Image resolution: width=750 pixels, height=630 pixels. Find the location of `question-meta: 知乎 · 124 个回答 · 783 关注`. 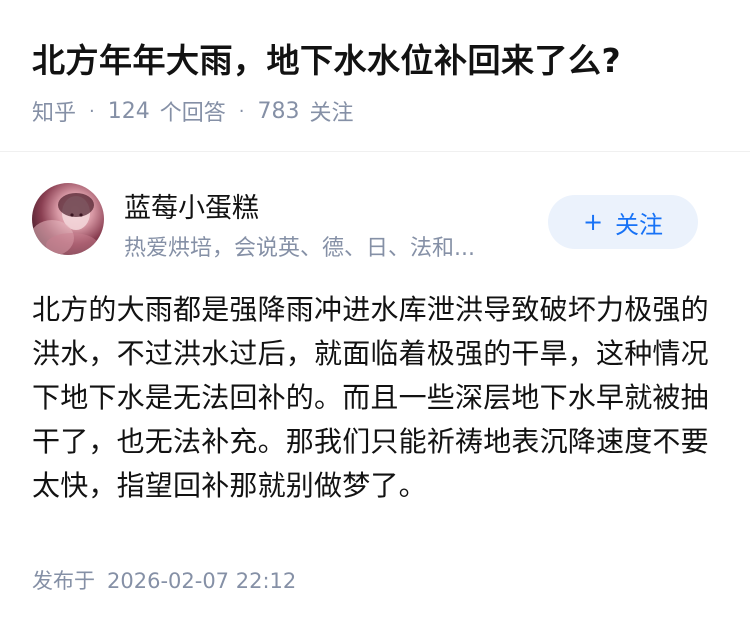

question-meta: 知乎 · 124 个回答 · 783 关注 is located at coordinates (193, 111).